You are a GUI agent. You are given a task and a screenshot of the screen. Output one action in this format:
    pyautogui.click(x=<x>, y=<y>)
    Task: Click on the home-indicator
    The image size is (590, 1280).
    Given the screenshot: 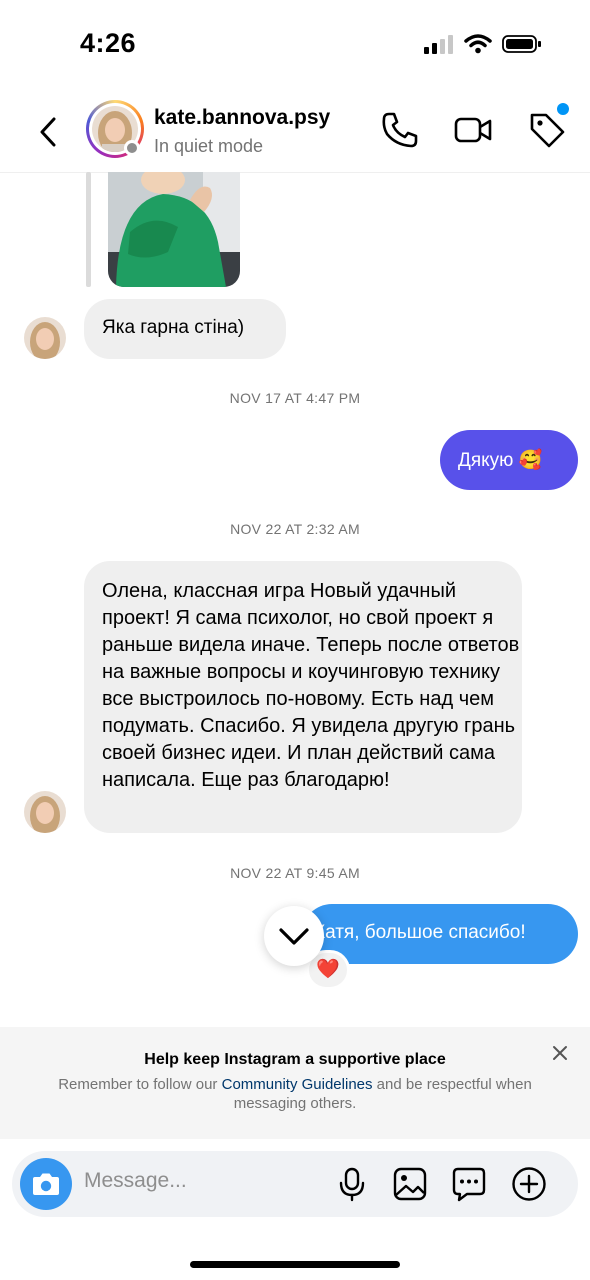 What is the action you would take?
    pyautogui.click(x=295, y=1264)
    